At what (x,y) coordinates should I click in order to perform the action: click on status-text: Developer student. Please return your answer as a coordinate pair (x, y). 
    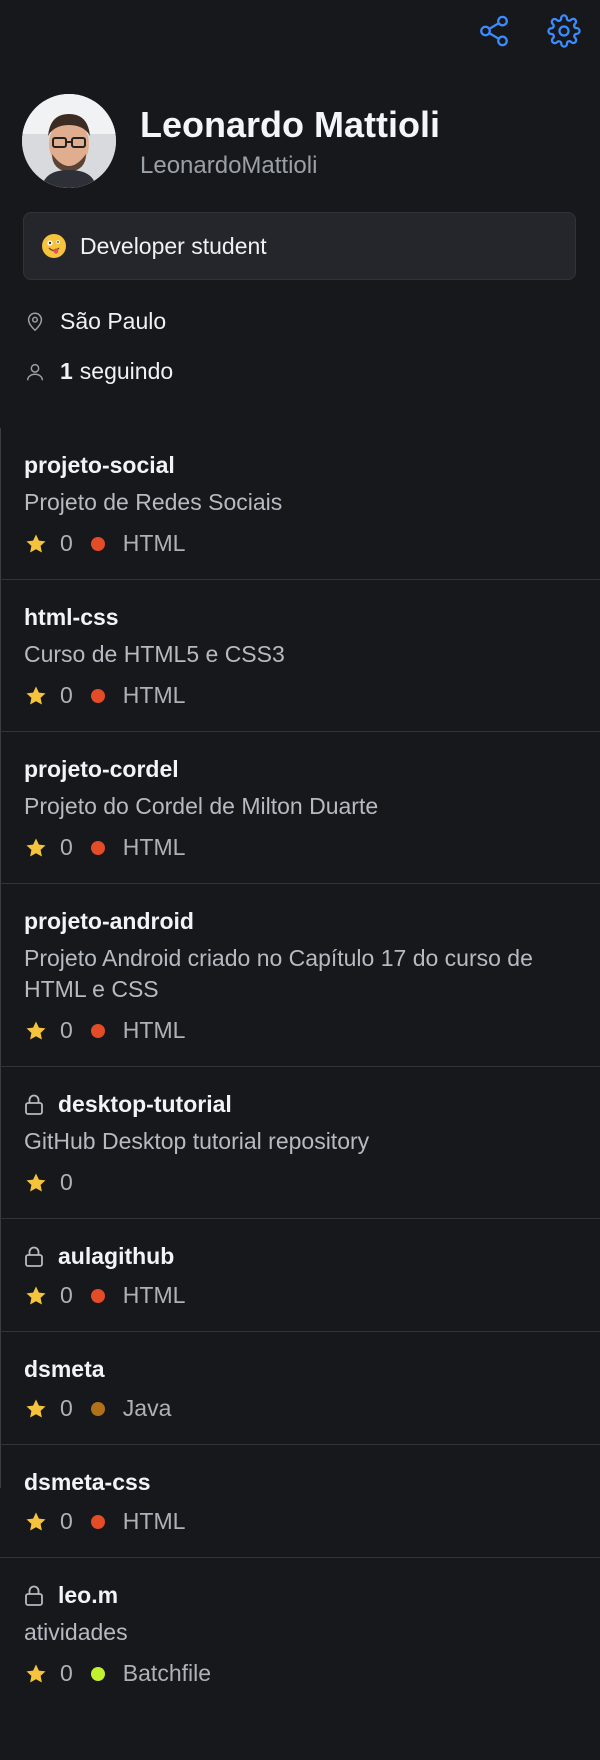
    Looking at the image, I should click on (173, 245).